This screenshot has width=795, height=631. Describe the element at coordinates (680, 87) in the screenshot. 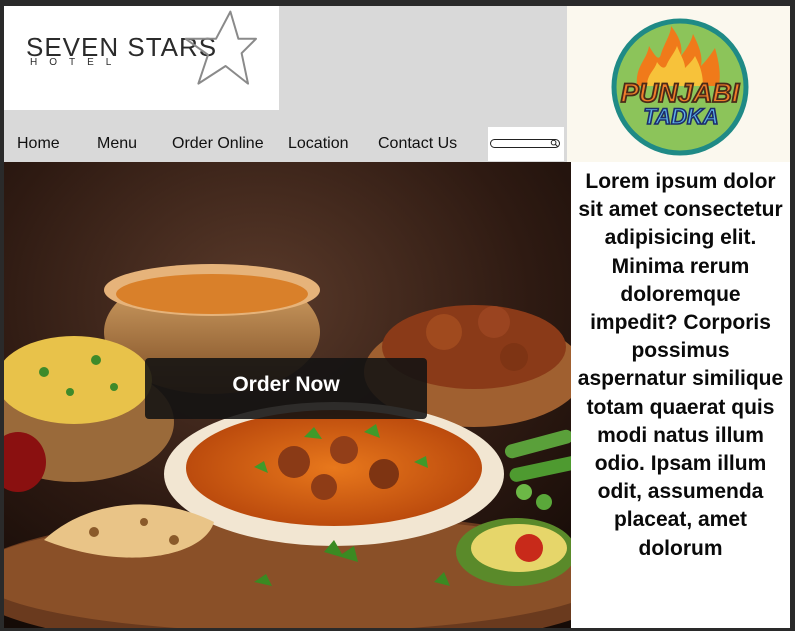

I see `punjabi-tadka-logo: PUNJABI TADKA` at that location.